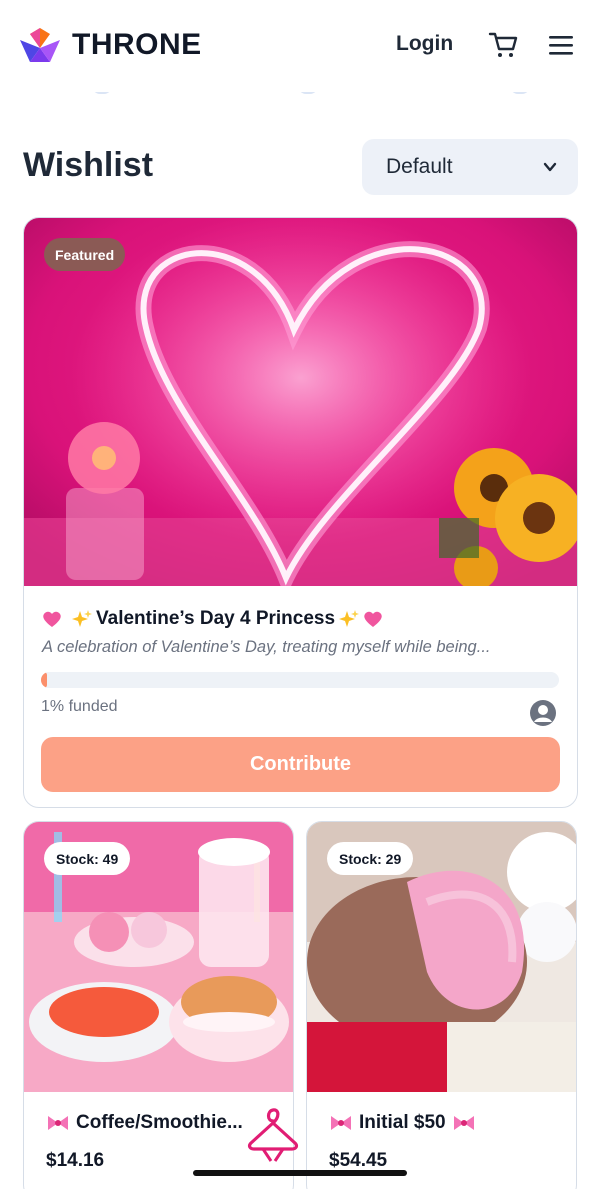 Image resolution: width=600 pixels, height=1189 pixels. Describe the element at coordinates (561, 45) in the screenshot. I see `menu-icon` at that location.